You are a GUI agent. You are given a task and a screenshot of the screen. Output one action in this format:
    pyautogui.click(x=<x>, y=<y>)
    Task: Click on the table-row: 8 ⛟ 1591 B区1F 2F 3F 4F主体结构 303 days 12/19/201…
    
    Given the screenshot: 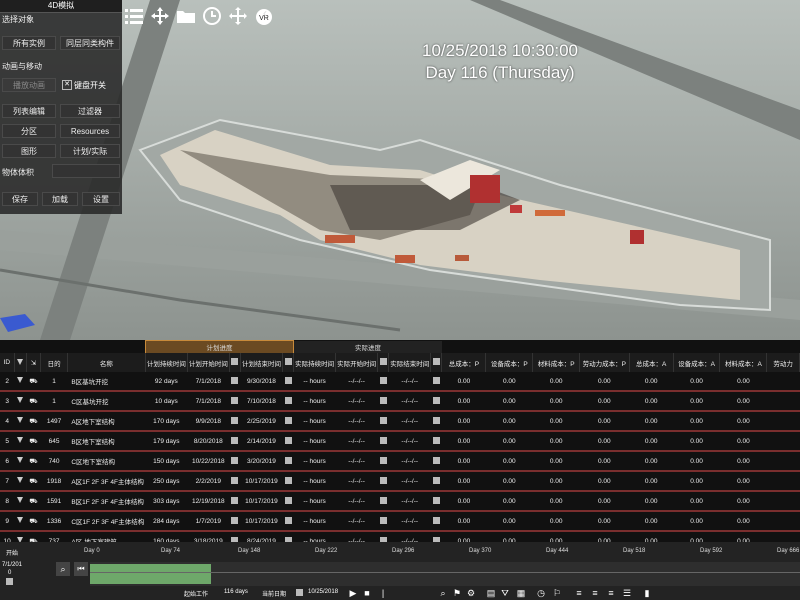 What is the action you would take?
    pyautogui.click(x=400, y=501)
    